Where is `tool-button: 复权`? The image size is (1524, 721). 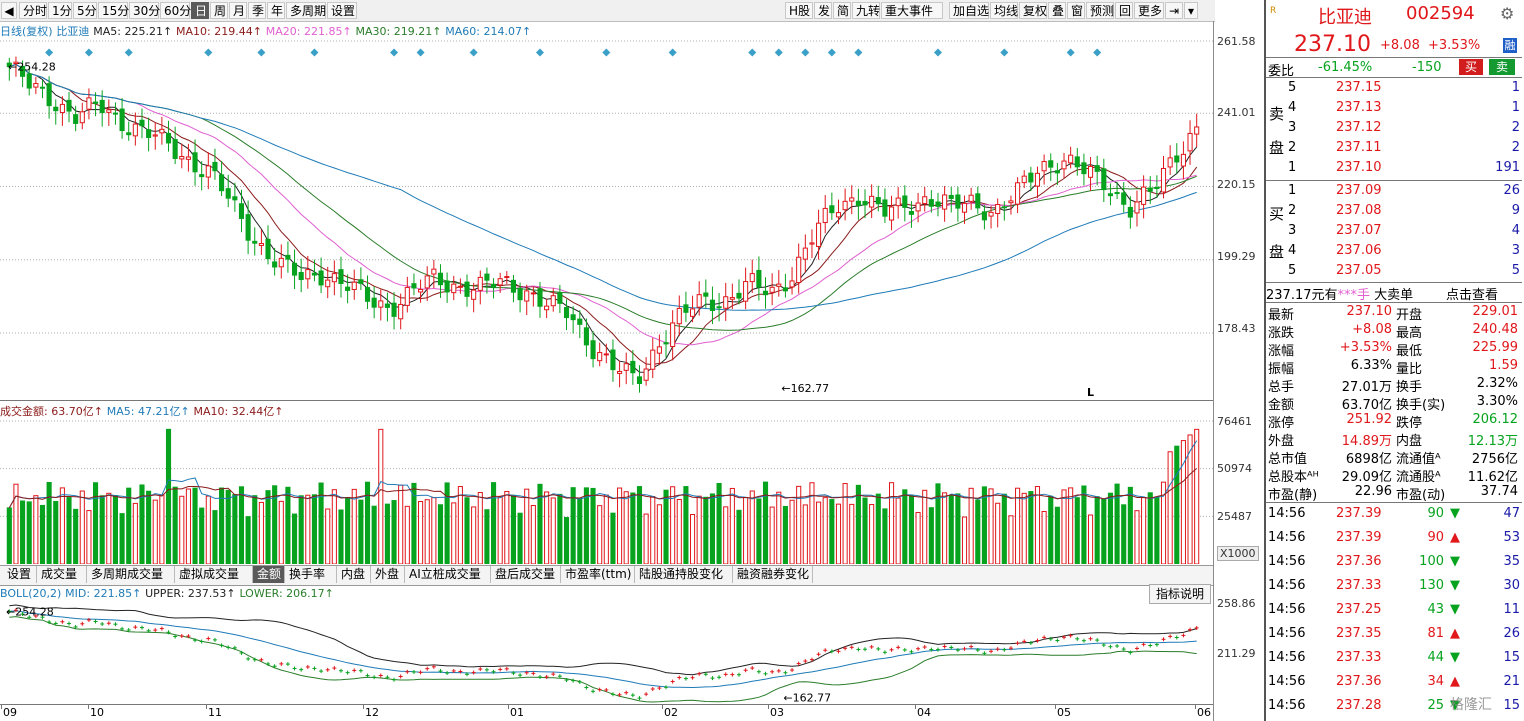 tool-button: 复权 is located at coordinates (1033, 10).